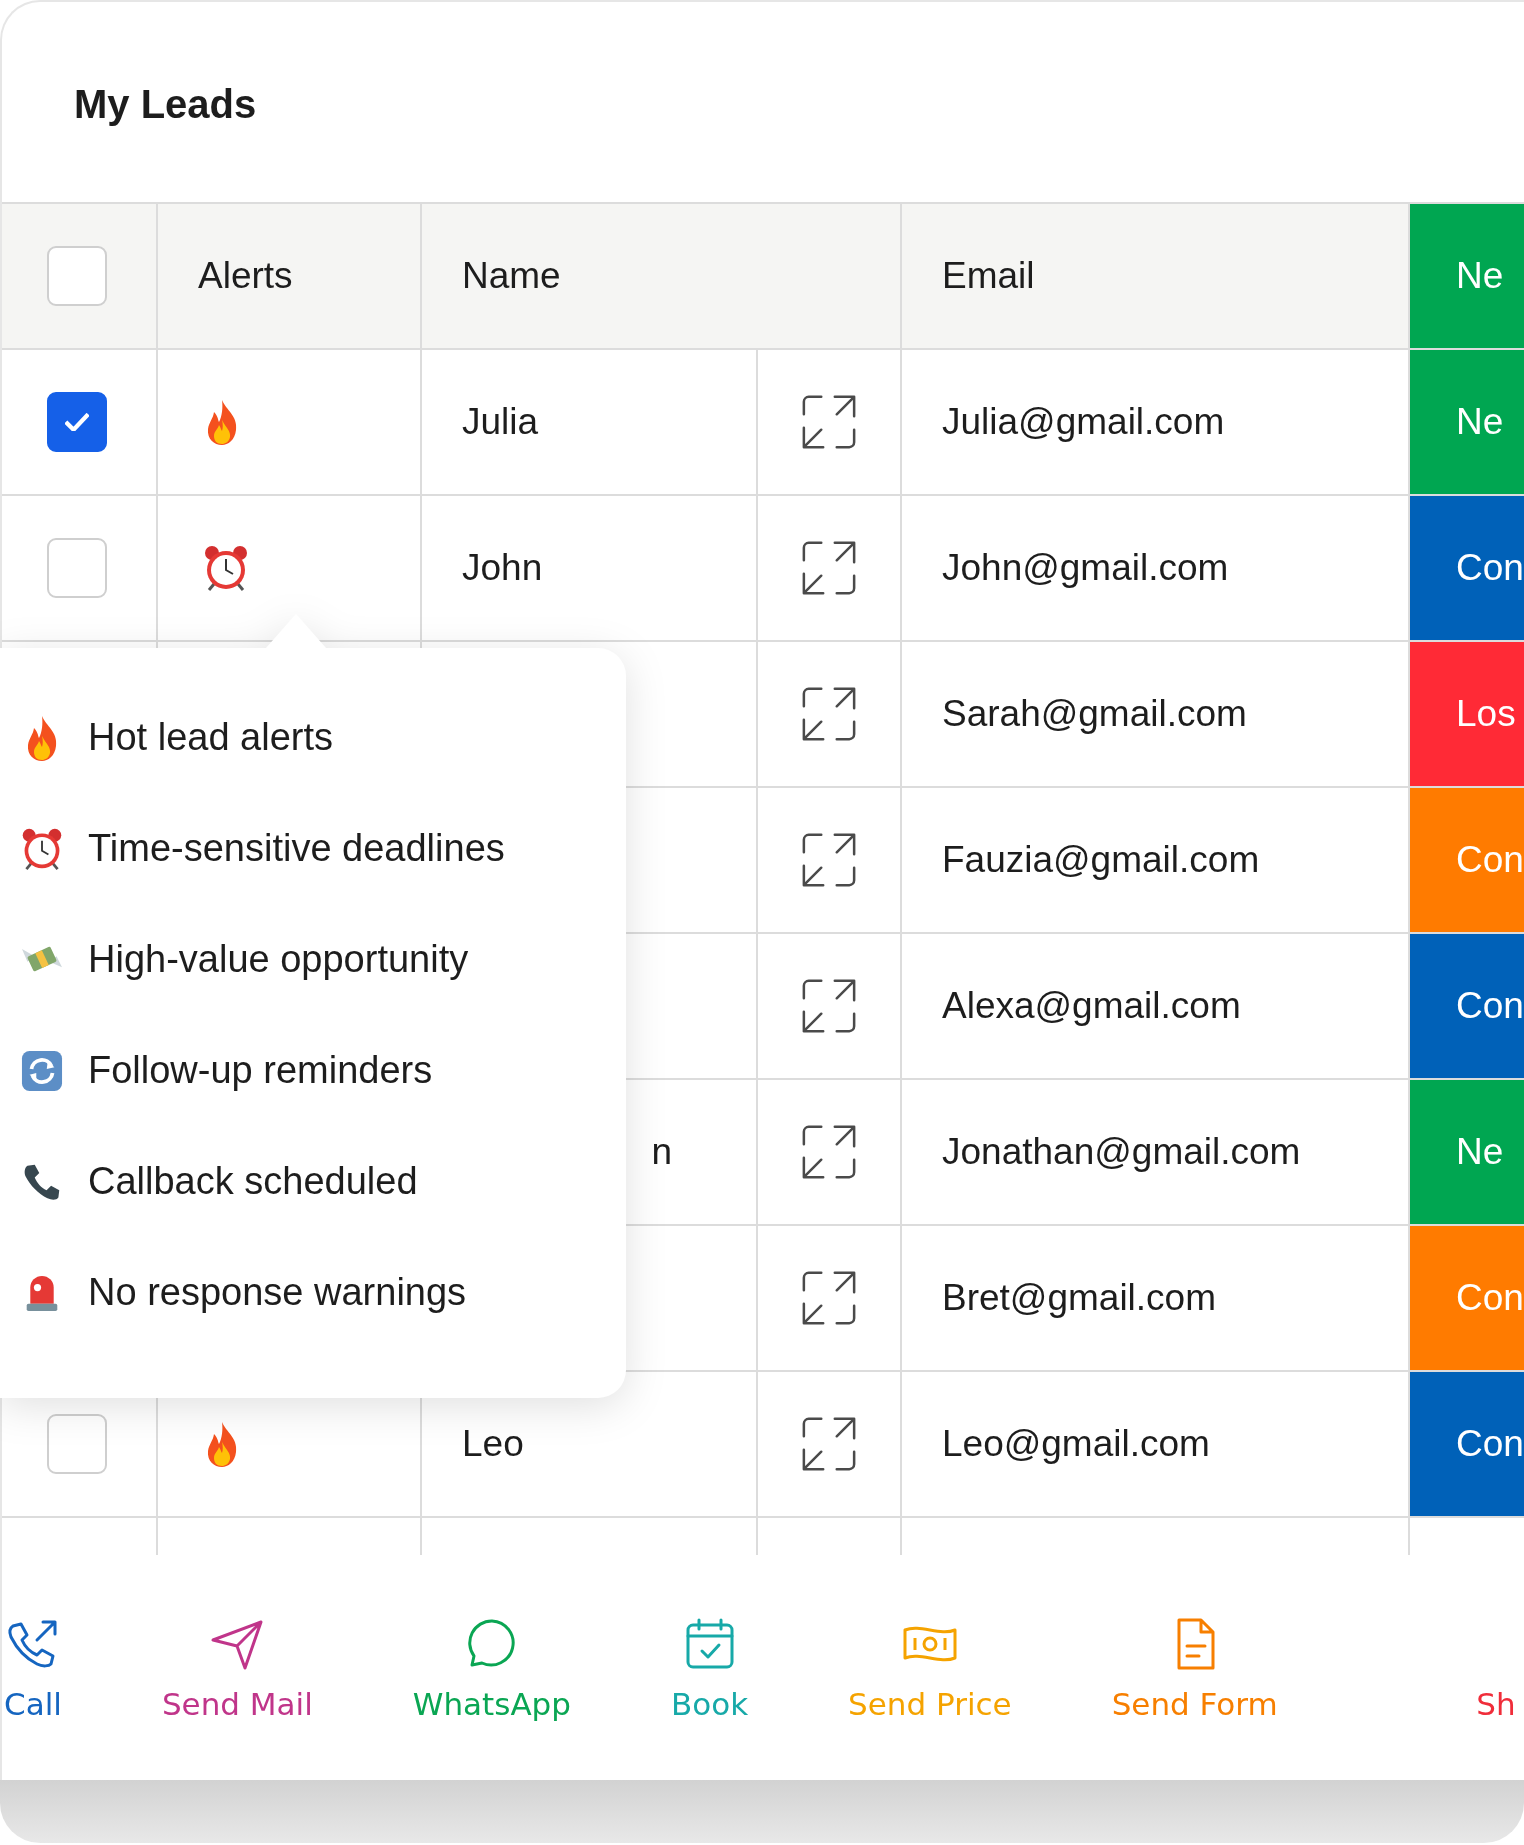 The image size is (1524, 1845). I want to click on row-checkbox, so click(77, 422).